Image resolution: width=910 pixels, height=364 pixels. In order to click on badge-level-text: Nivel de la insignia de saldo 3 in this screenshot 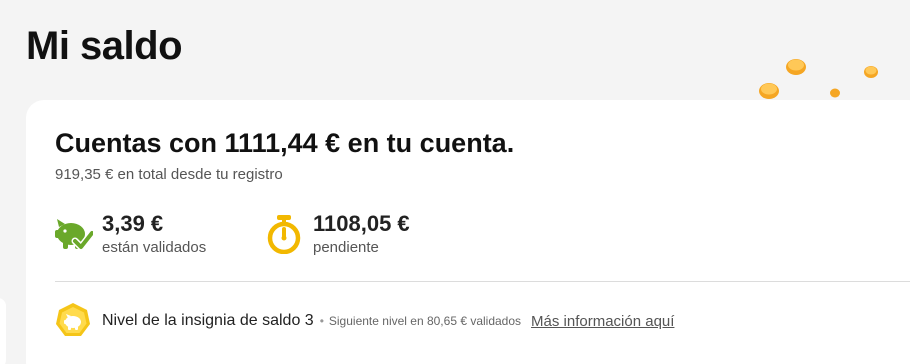, I will do `click(208, 320)`.